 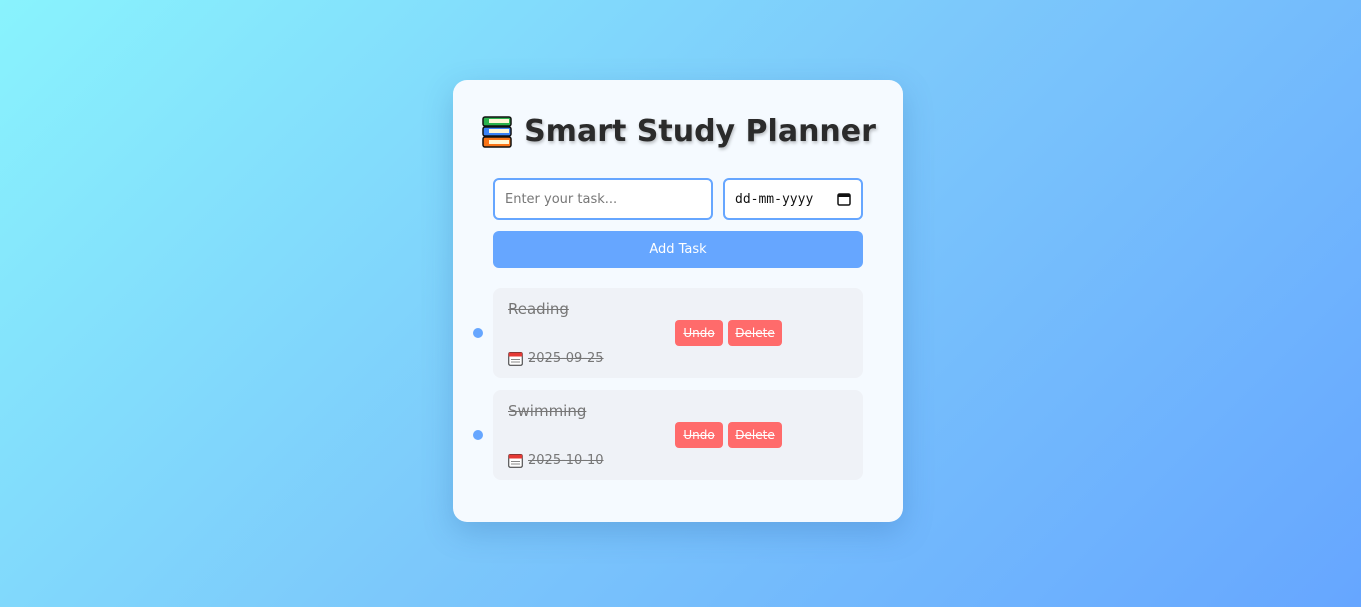 What do you see at coordinates (497, 131) in the screenshot?
I see `books-icon` at bounding box center [497, 131].